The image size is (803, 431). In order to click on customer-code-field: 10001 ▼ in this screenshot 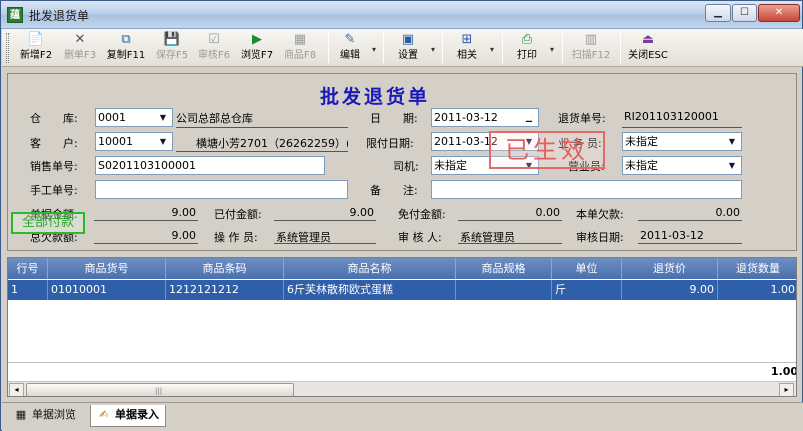, I will do `click(134, 141)`.